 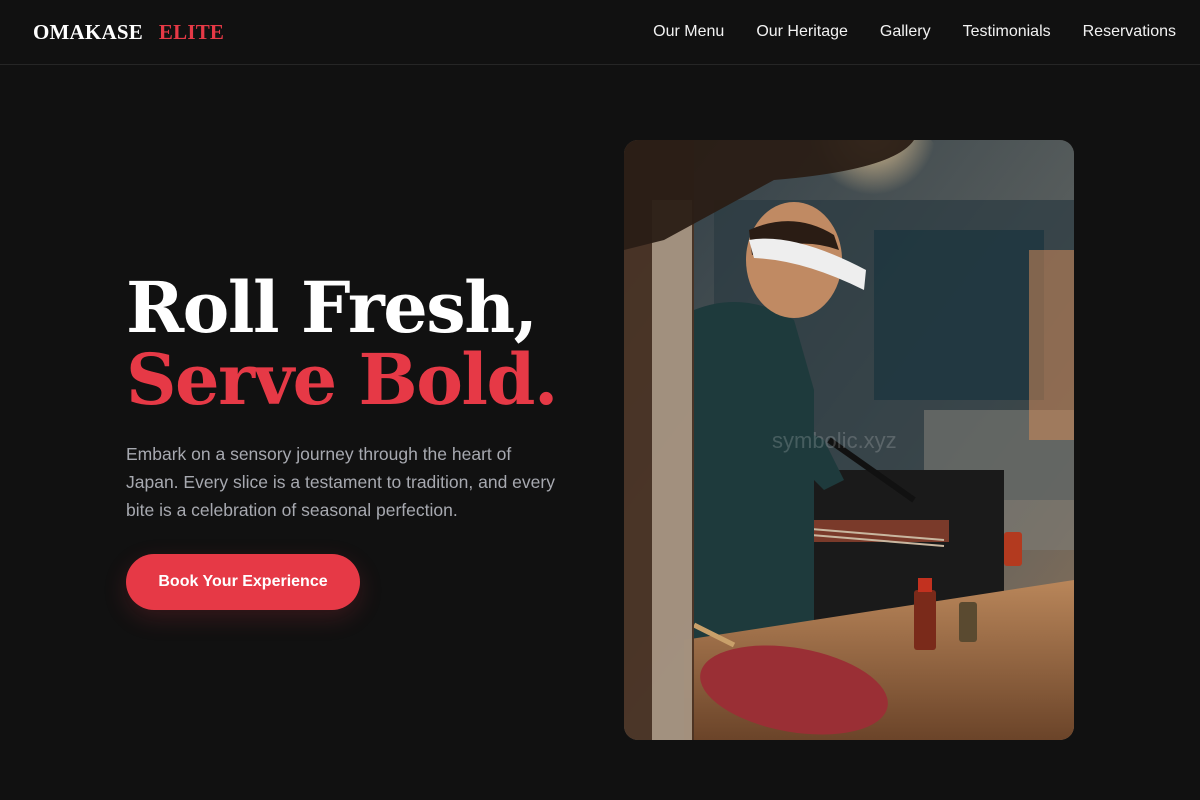 What do you see at coordinates (1129, 32) in the screenshot?
I see `nav-link-reservations: Reservations` at bounding box center [1129, 32].